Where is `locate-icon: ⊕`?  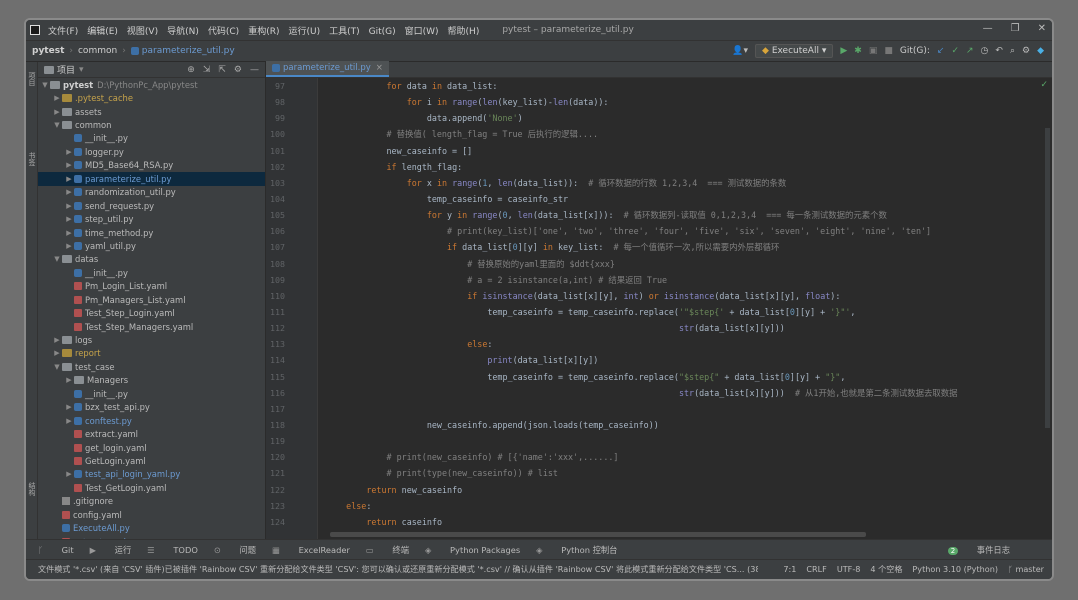 locate-icon: ⊕ is located at coordinates (191, 70).